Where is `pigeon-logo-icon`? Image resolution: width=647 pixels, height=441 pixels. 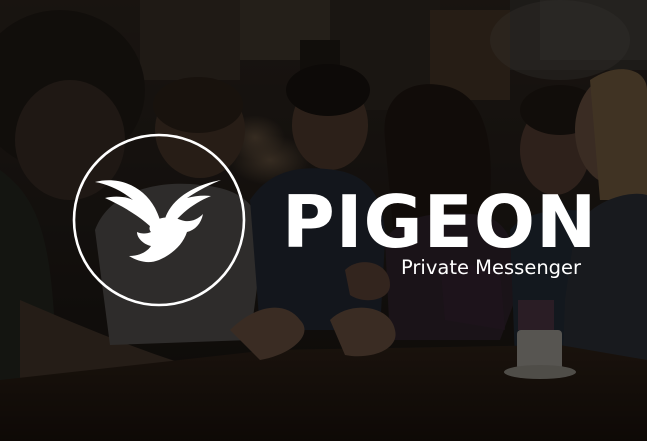
pigeon-logo-icon is located at coordinates (159, 220).